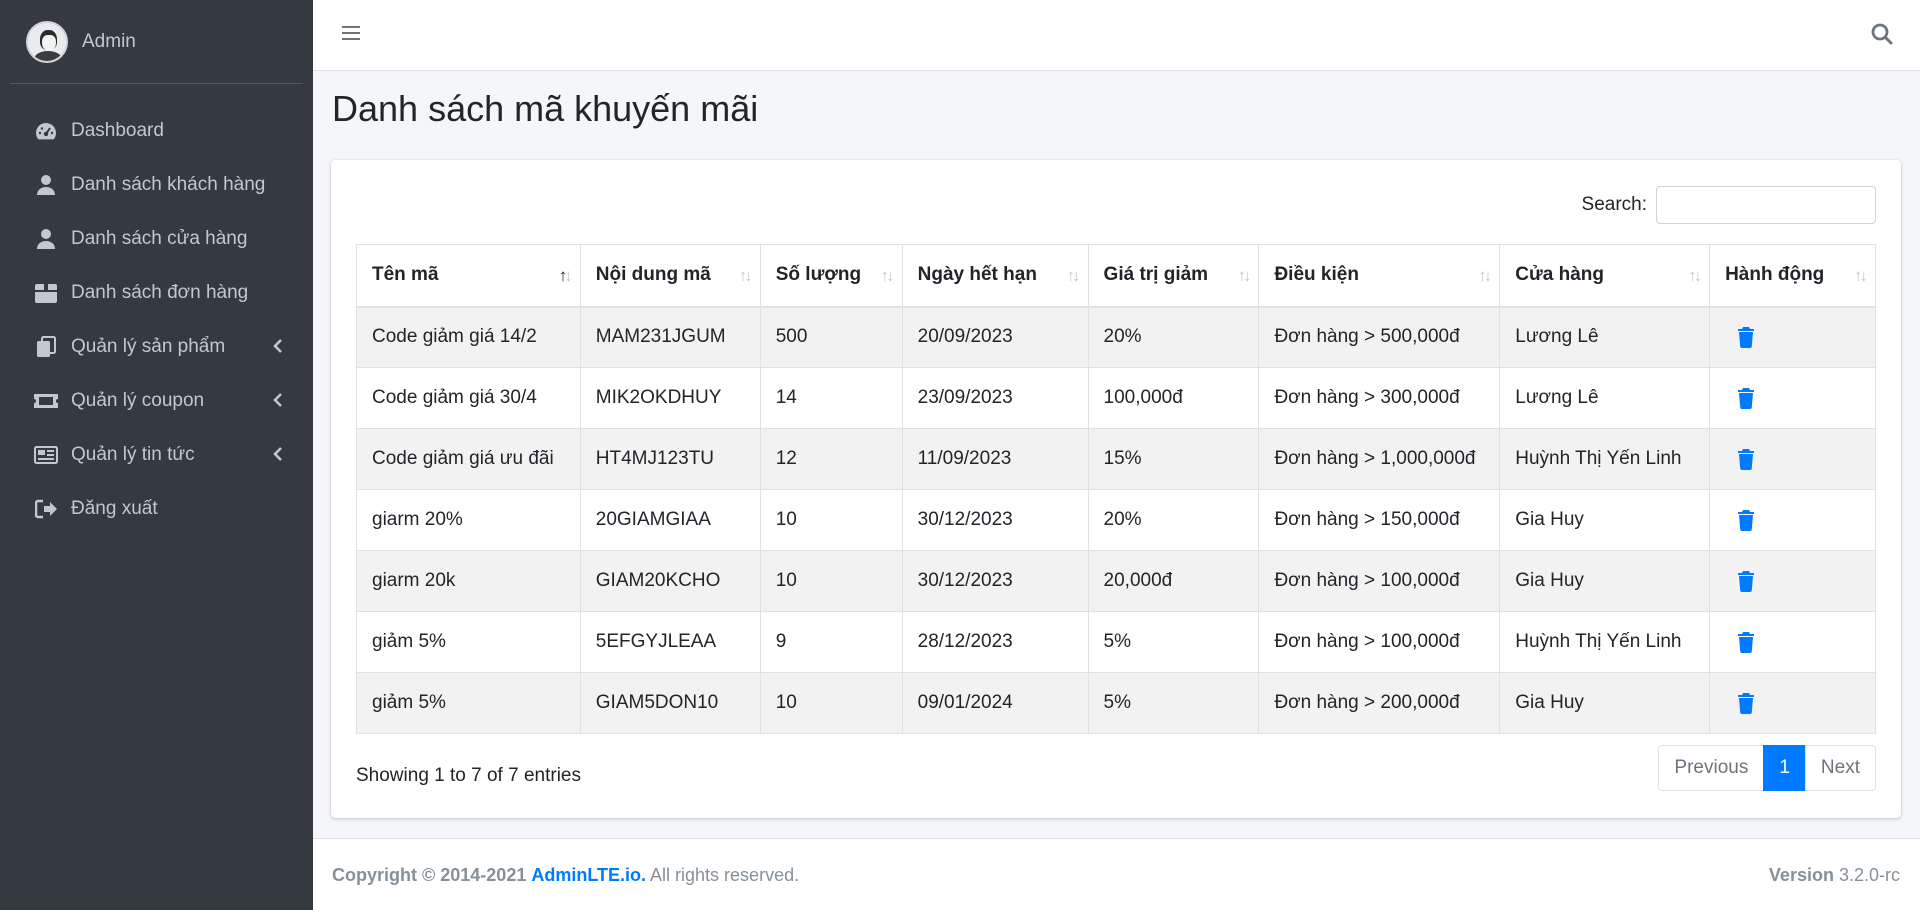 The image size is (1920, 910). I want to click on cell-expiry-date: 20/09/2023, so click(995, 337).